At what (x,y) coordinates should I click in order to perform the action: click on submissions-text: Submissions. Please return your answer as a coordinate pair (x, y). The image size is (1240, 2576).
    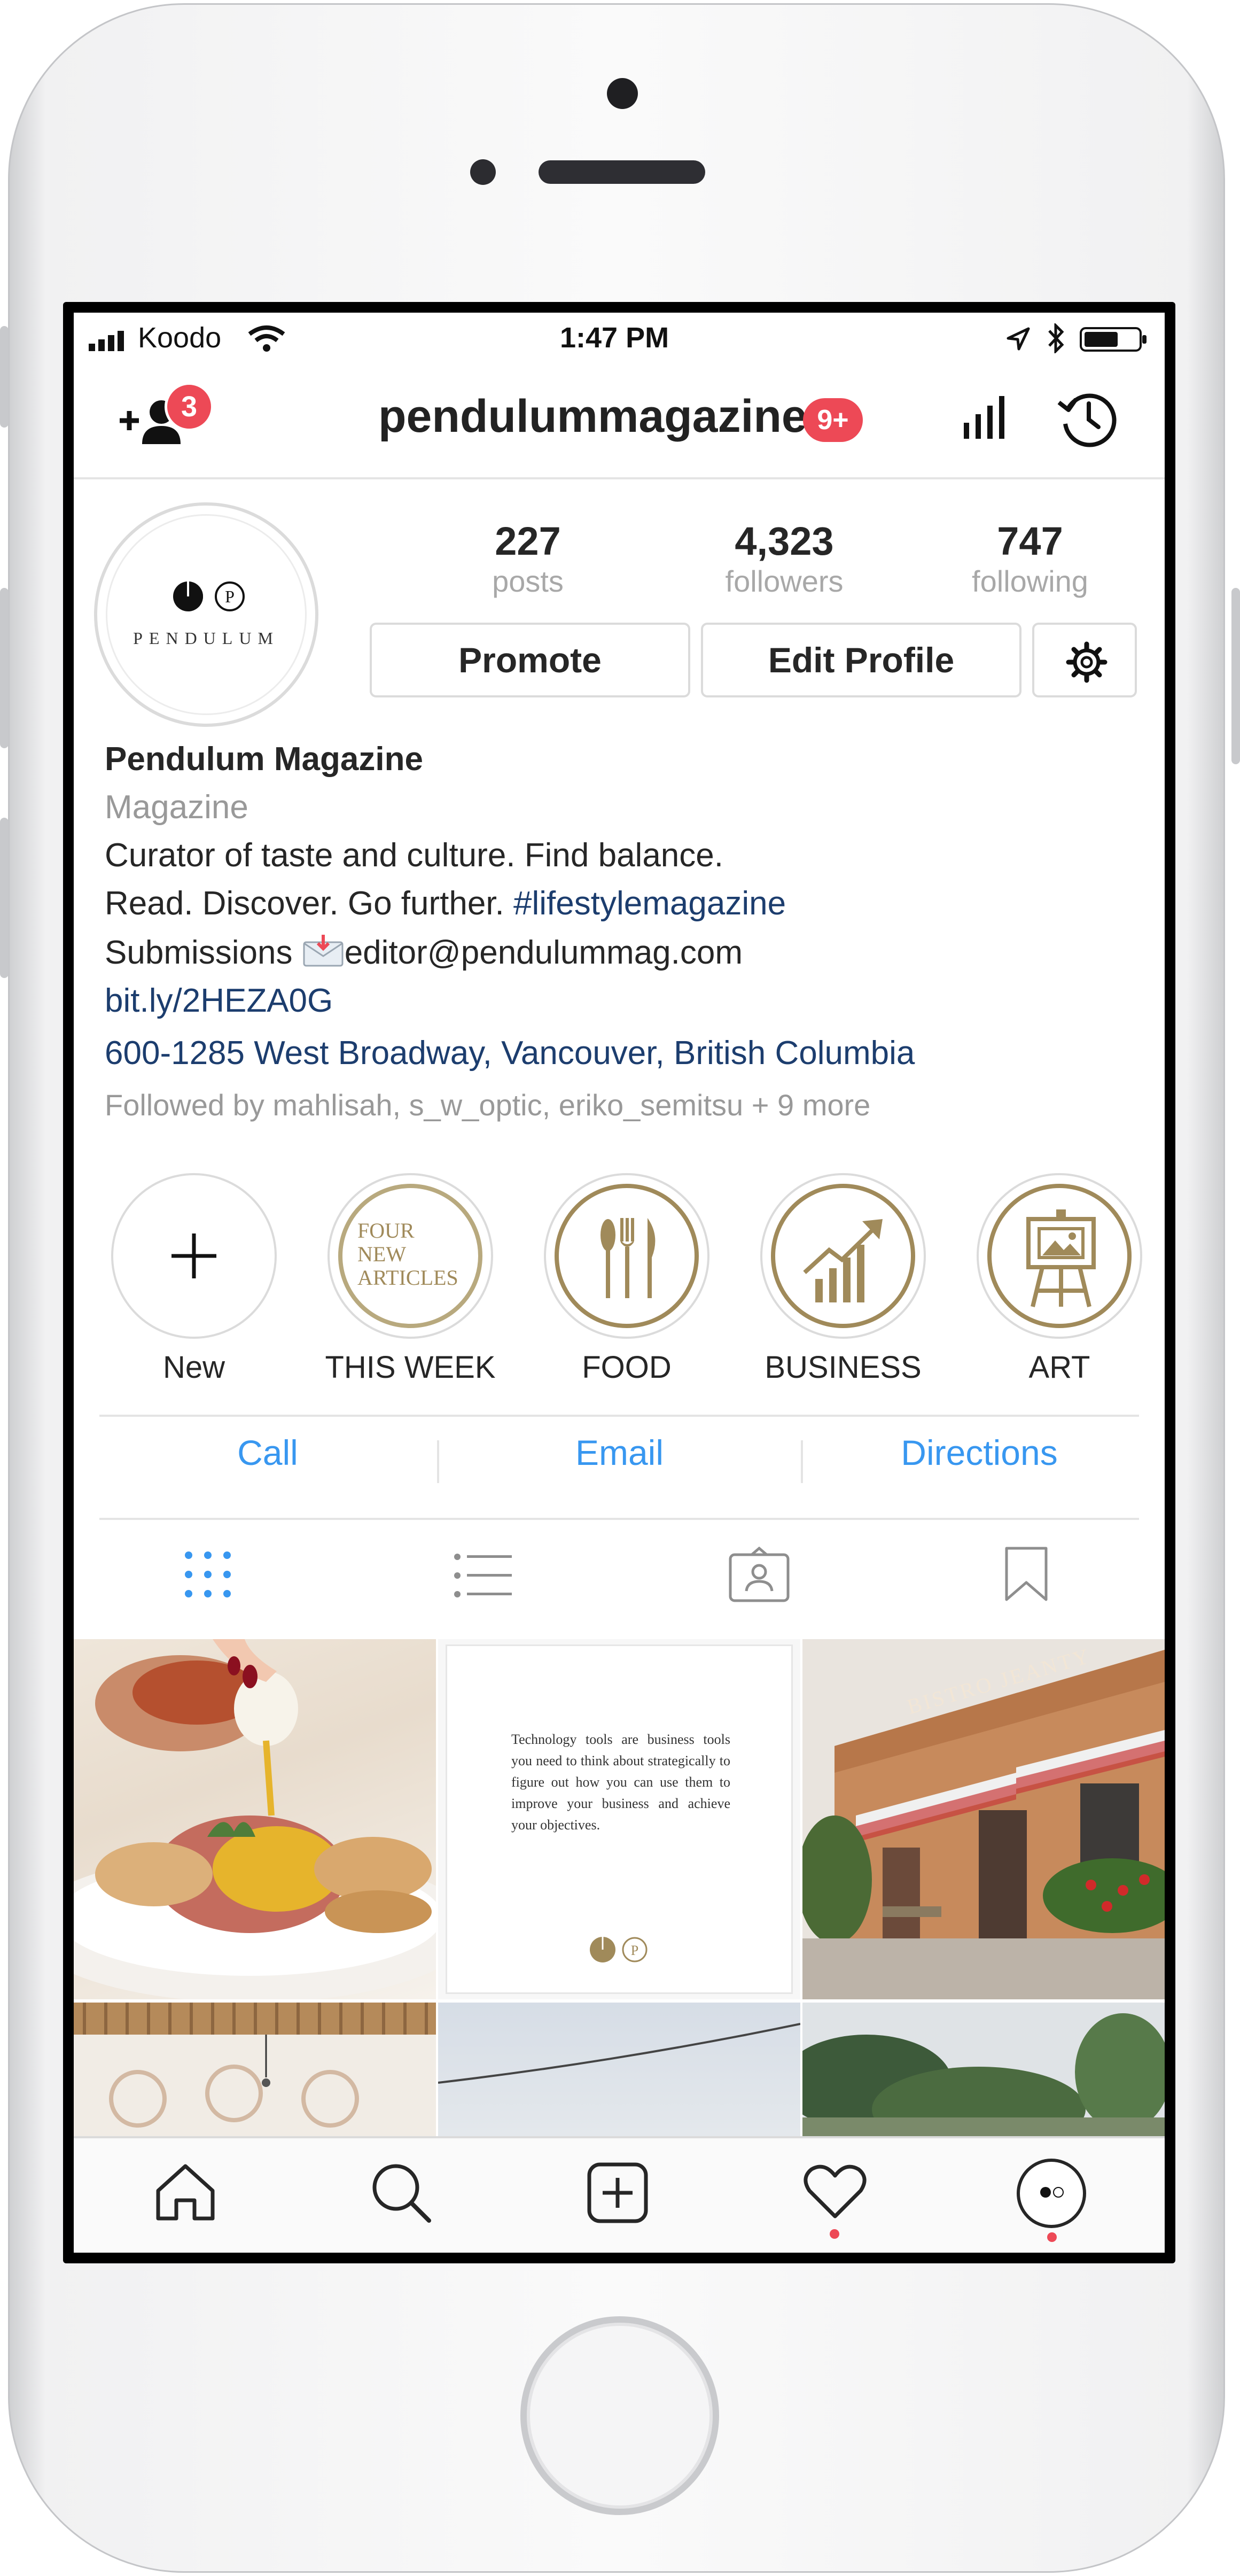
    Looking at the image, I should click on (203, 952).